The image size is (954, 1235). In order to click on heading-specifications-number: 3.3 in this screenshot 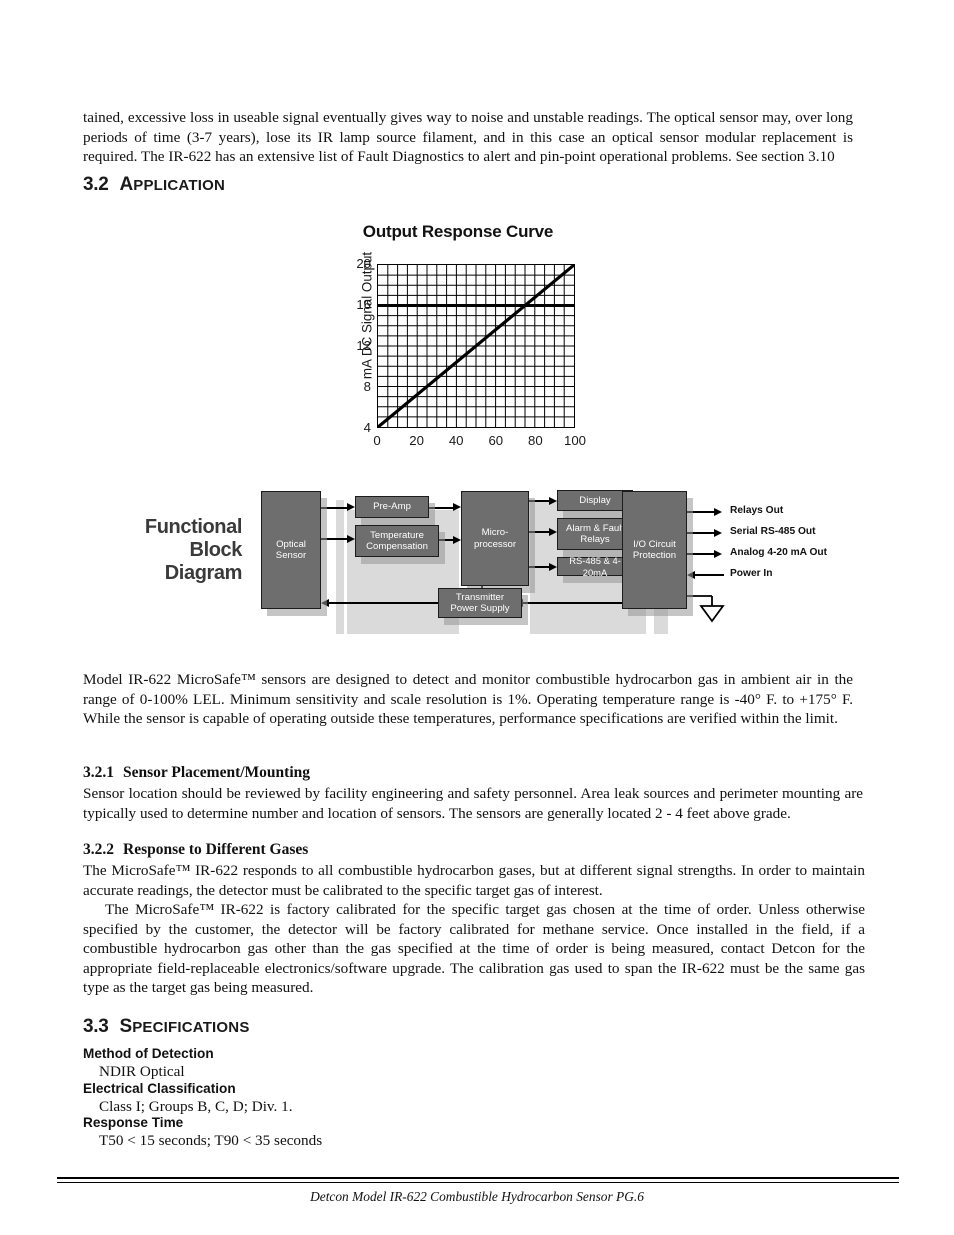, I will do `click(96, 1026)`.